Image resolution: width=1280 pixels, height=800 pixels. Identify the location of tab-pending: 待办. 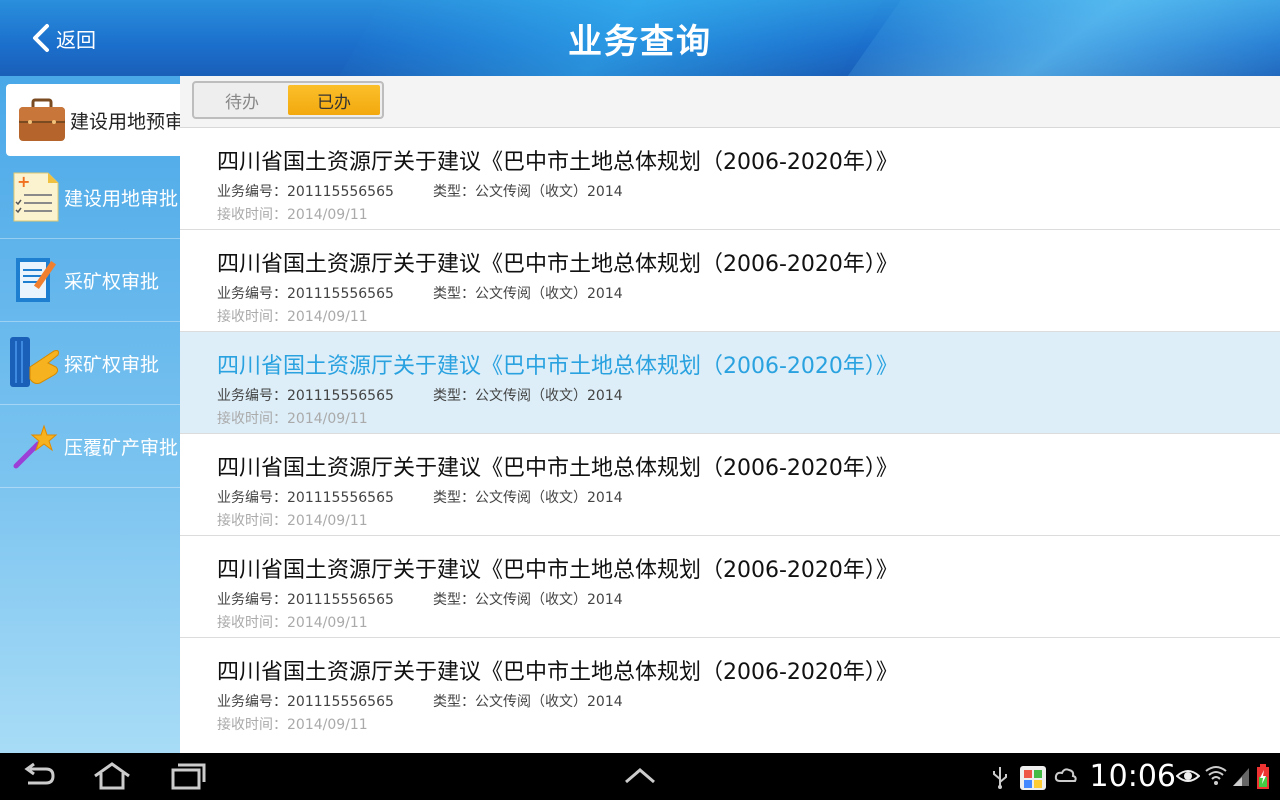
(242, 100).